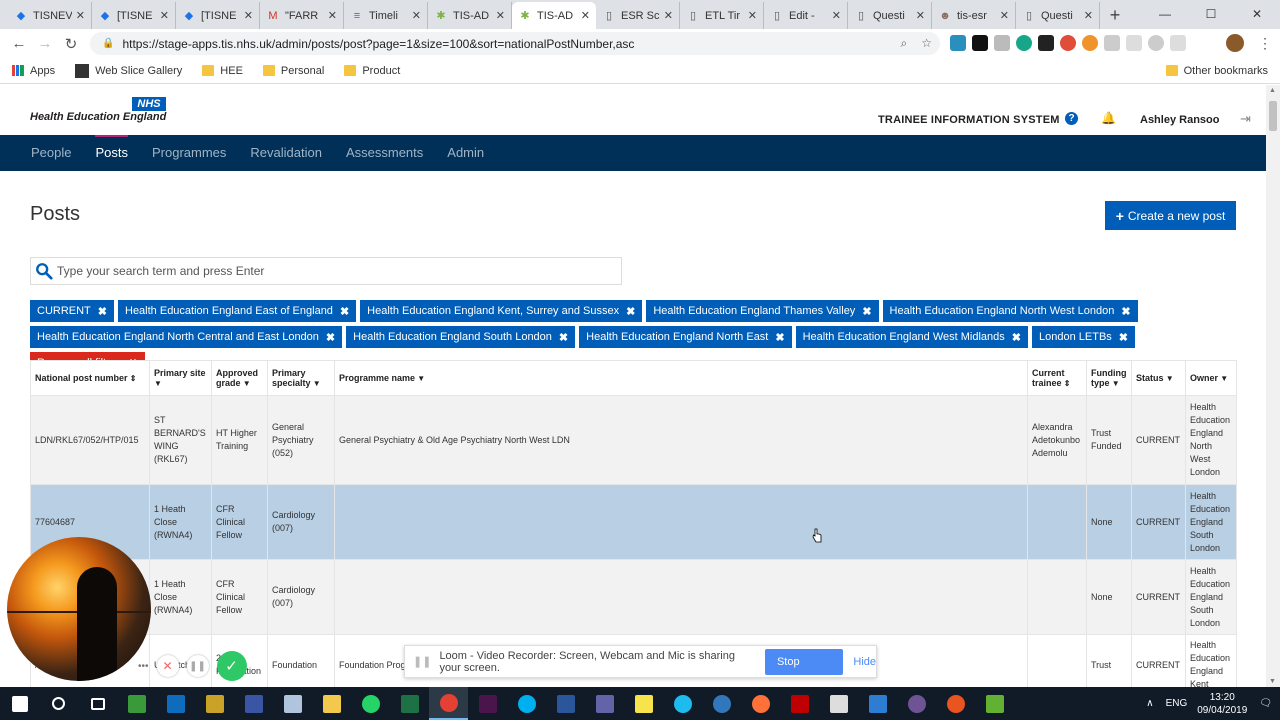 The width and height of the screenshot is (1280, 720). I want to click on file-explorer-icon, so click(331, 703).